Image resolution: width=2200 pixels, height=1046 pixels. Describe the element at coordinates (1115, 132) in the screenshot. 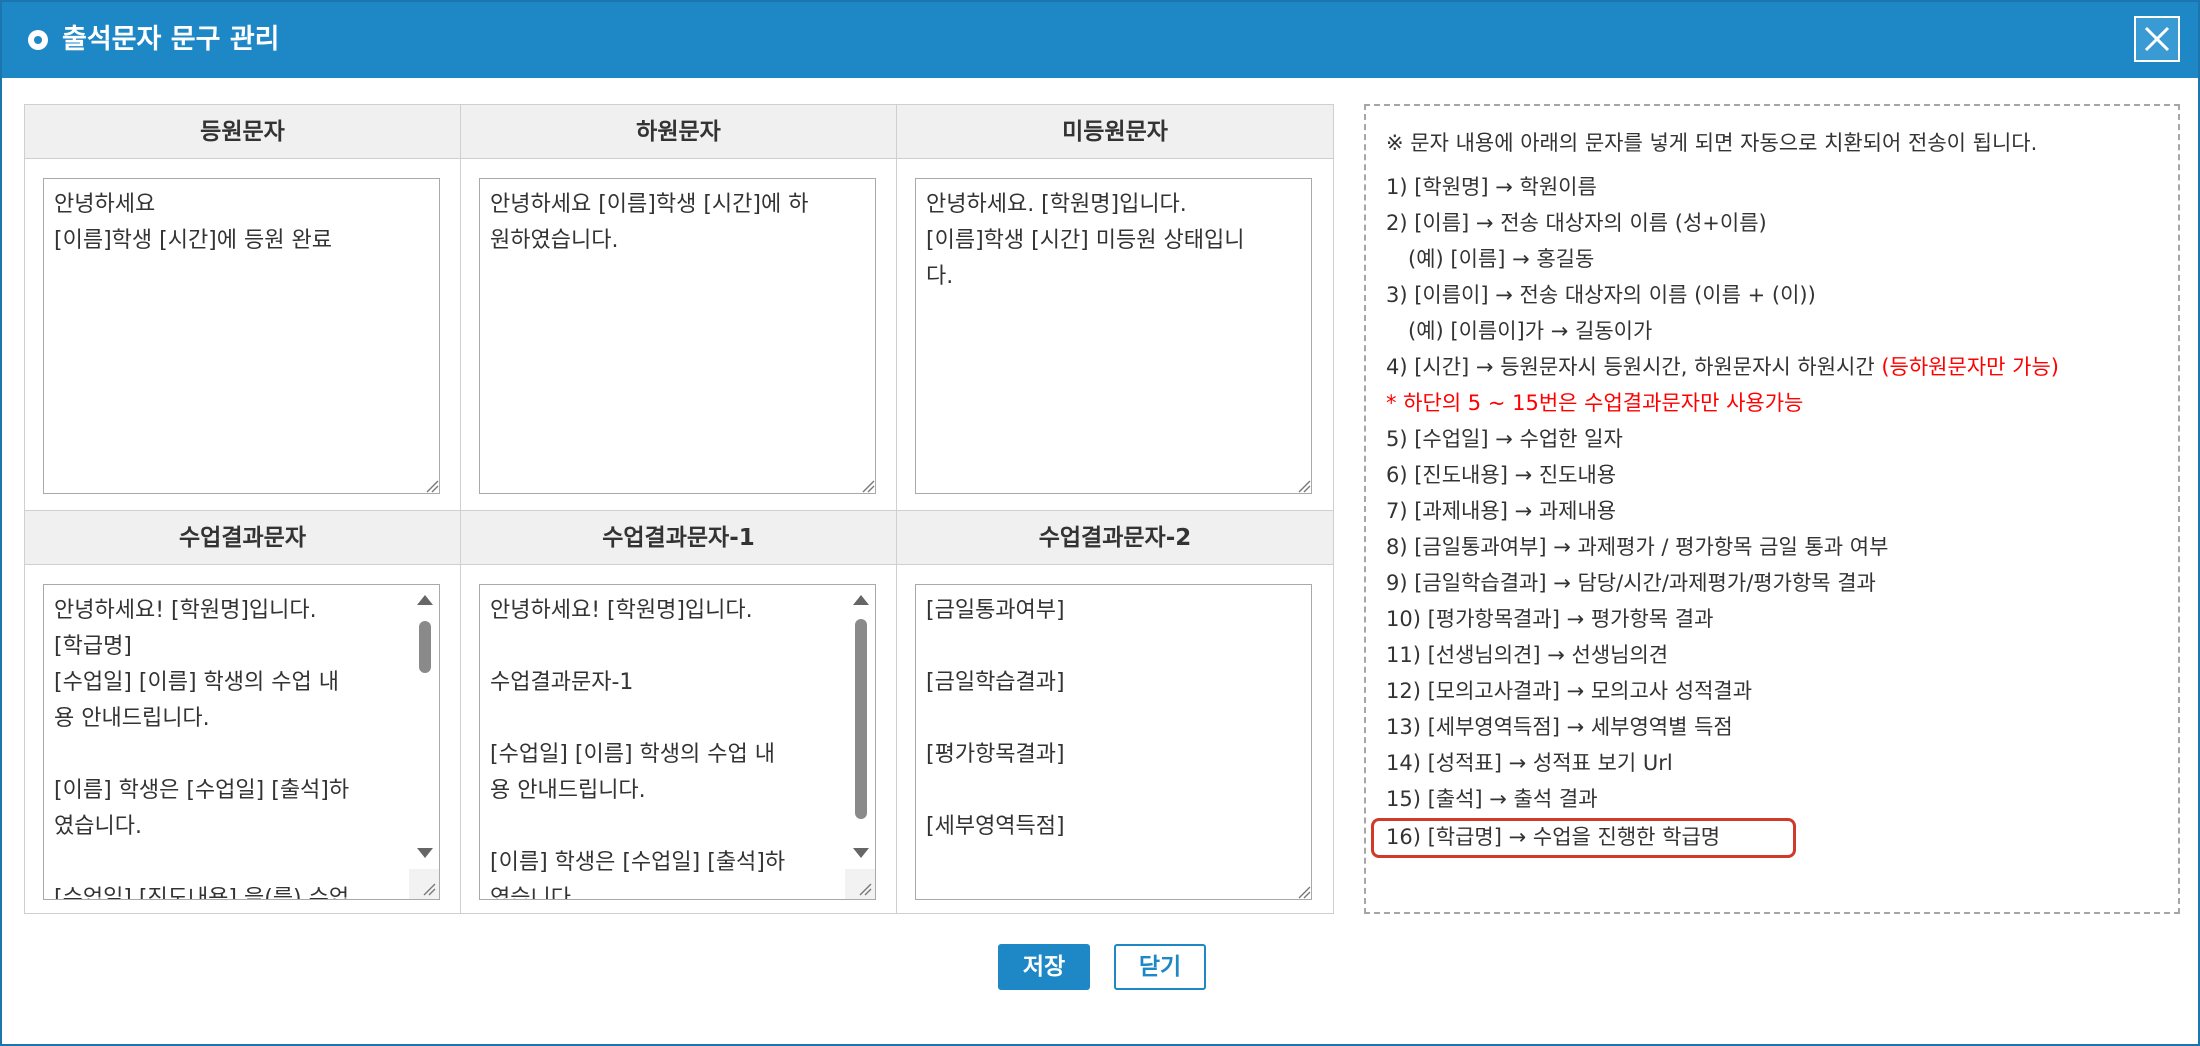

I see `header-absent: 미등원문자` at that location.